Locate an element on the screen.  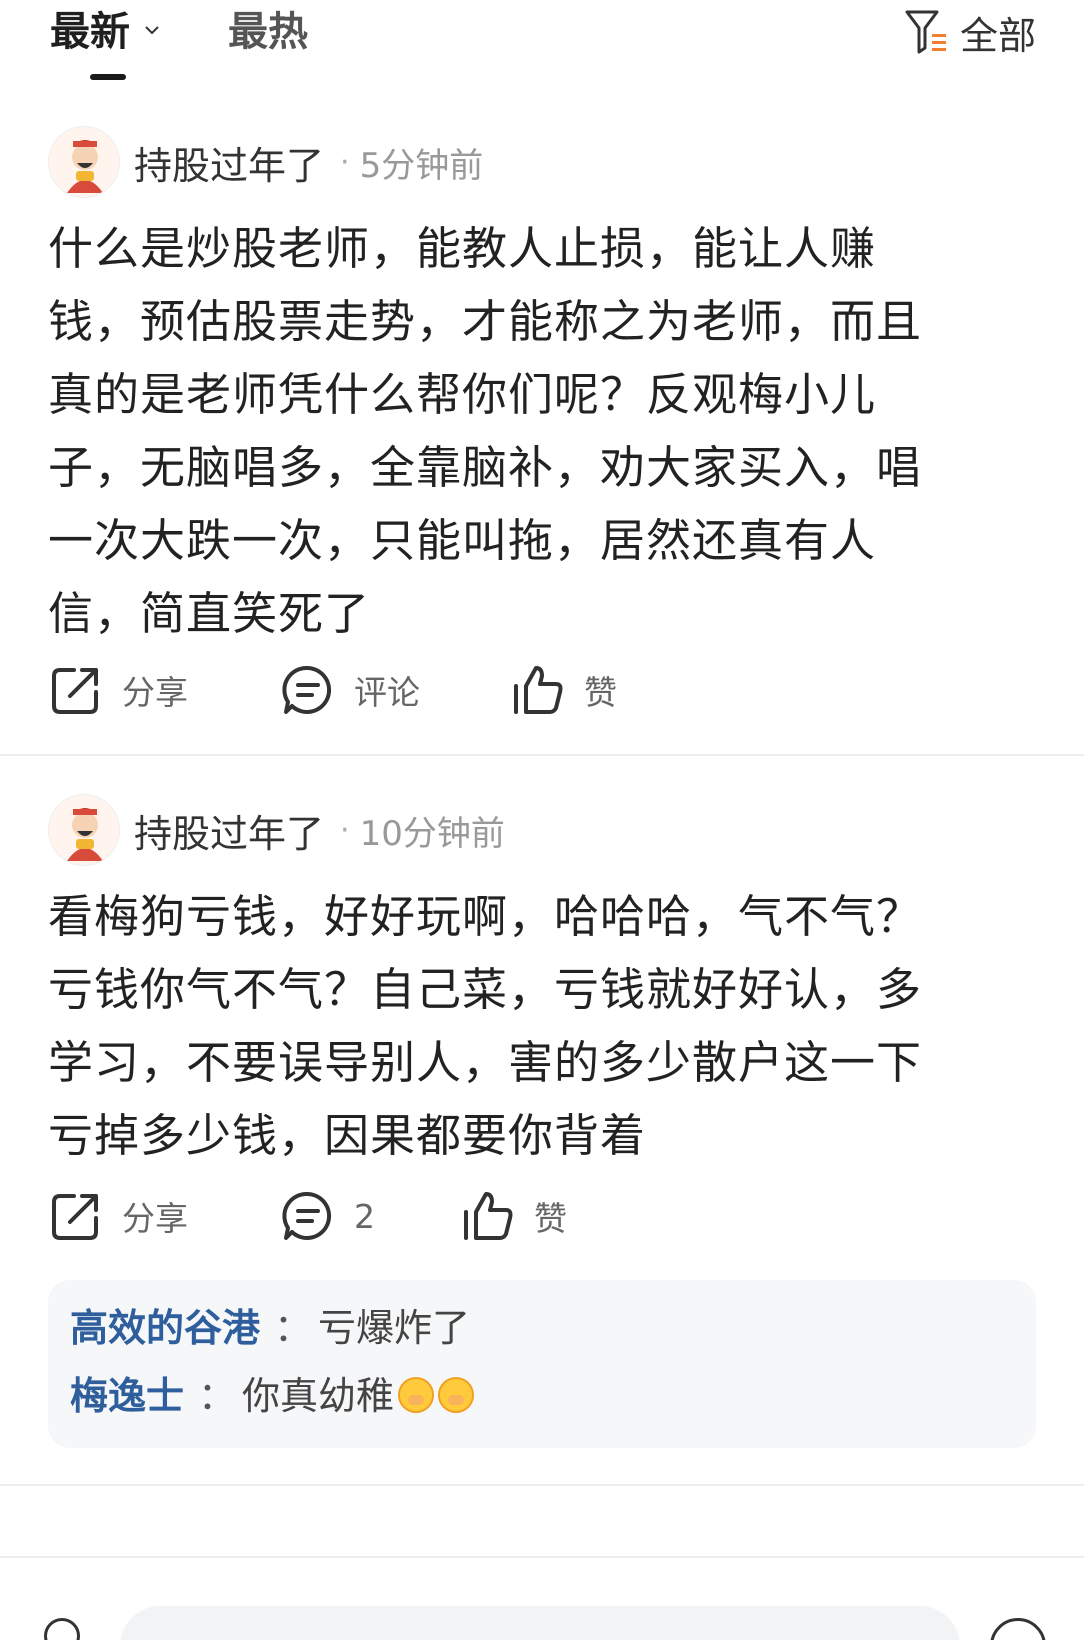
comment-button: 评论 is located at coordinates (350, 690).